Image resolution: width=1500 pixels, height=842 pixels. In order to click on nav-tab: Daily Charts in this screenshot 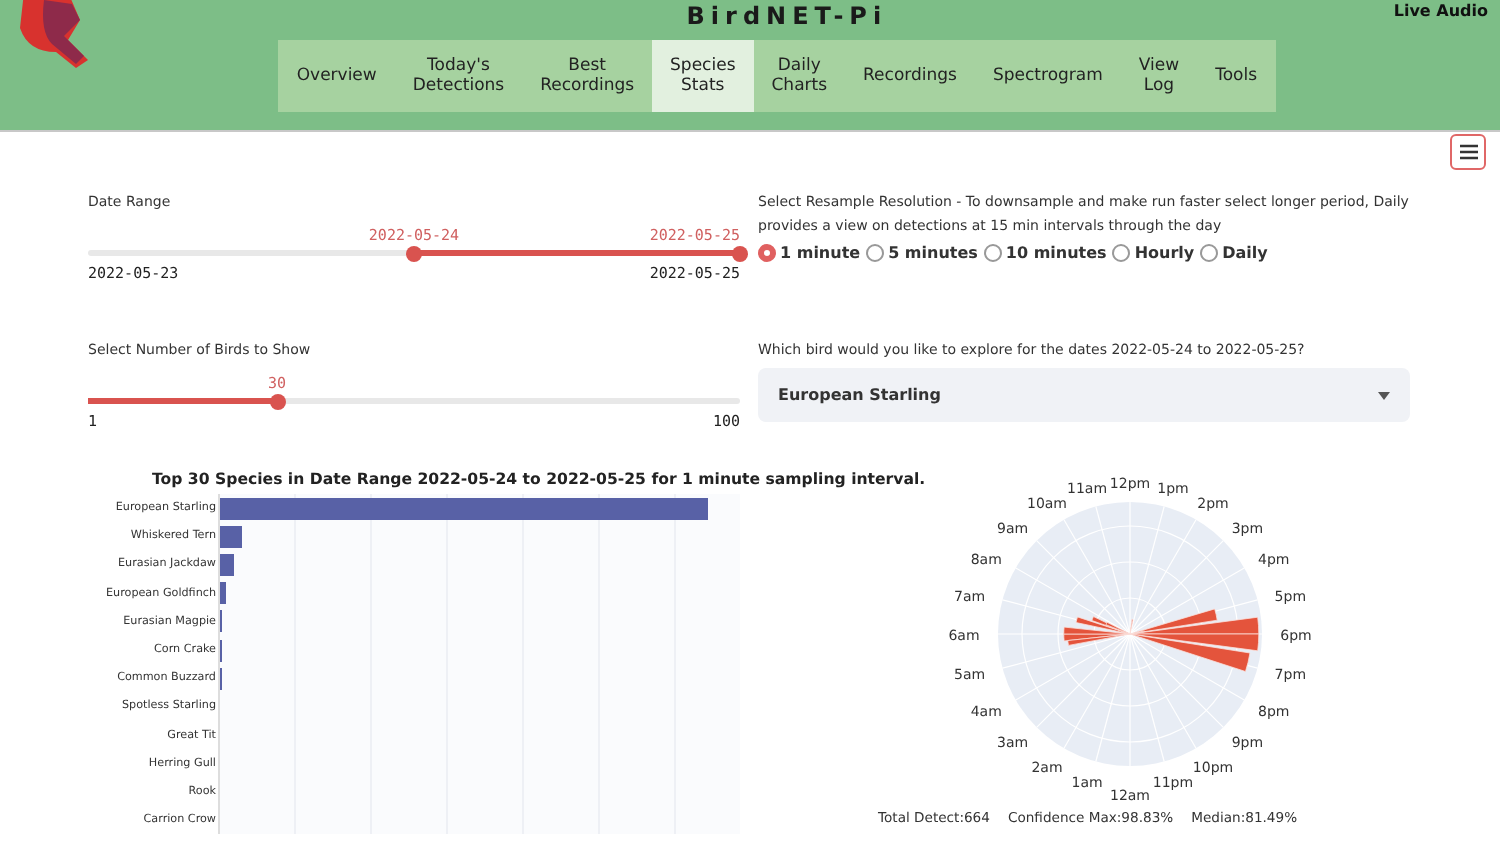, I will do `click(799, 76)`.